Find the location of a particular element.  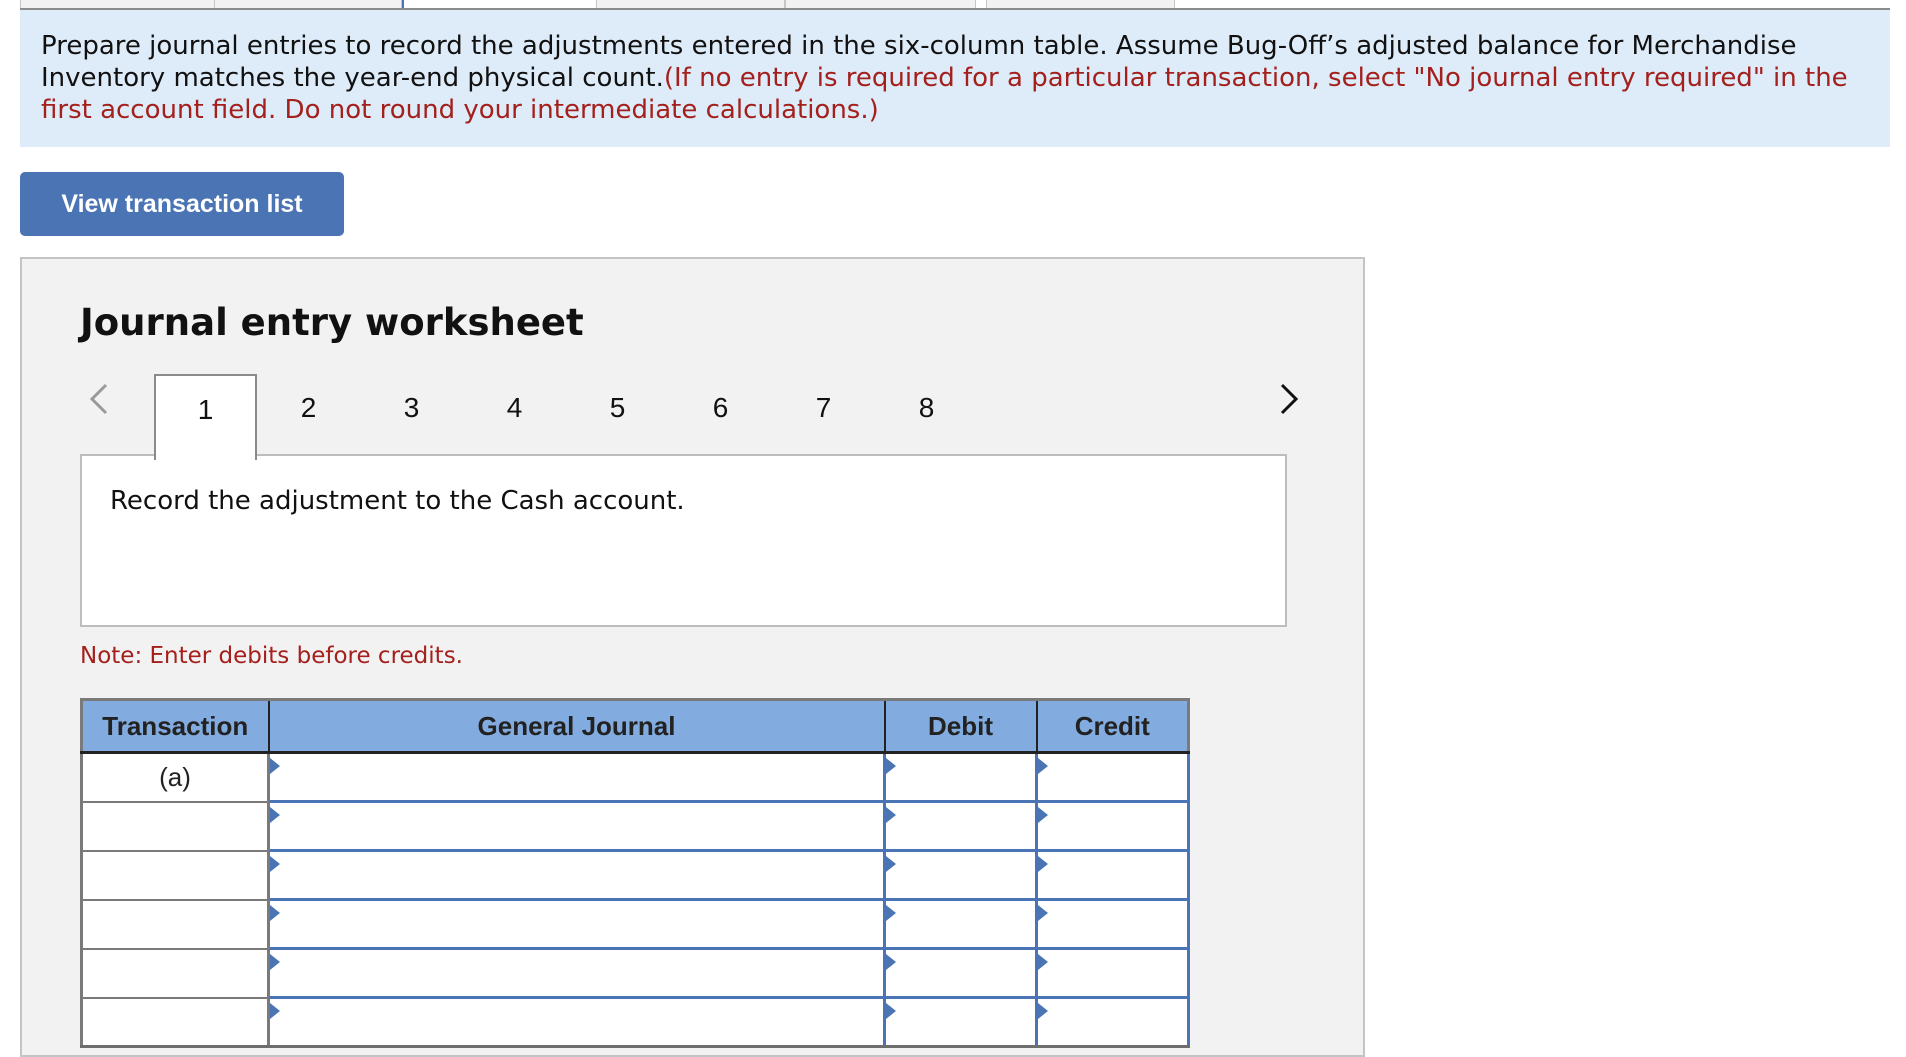

step-label: 8 is located at coordinates (926, 407).